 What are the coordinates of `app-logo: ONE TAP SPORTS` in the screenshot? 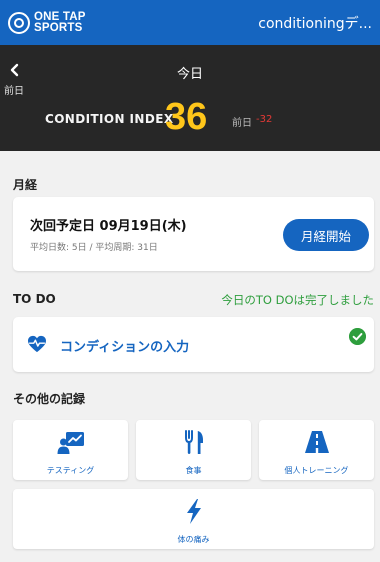 It's located at (47, 22).